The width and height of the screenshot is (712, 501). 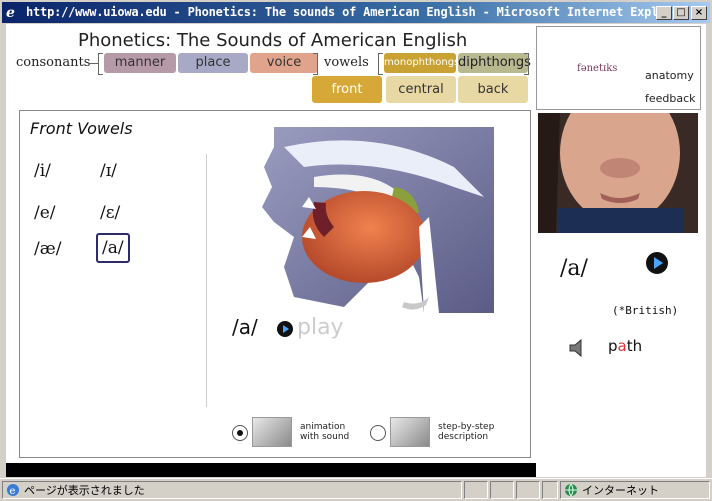 What do you see at coordinates (625, 346) in the screenshot?
I see `example-word: path` at bounding box center [625, 346].